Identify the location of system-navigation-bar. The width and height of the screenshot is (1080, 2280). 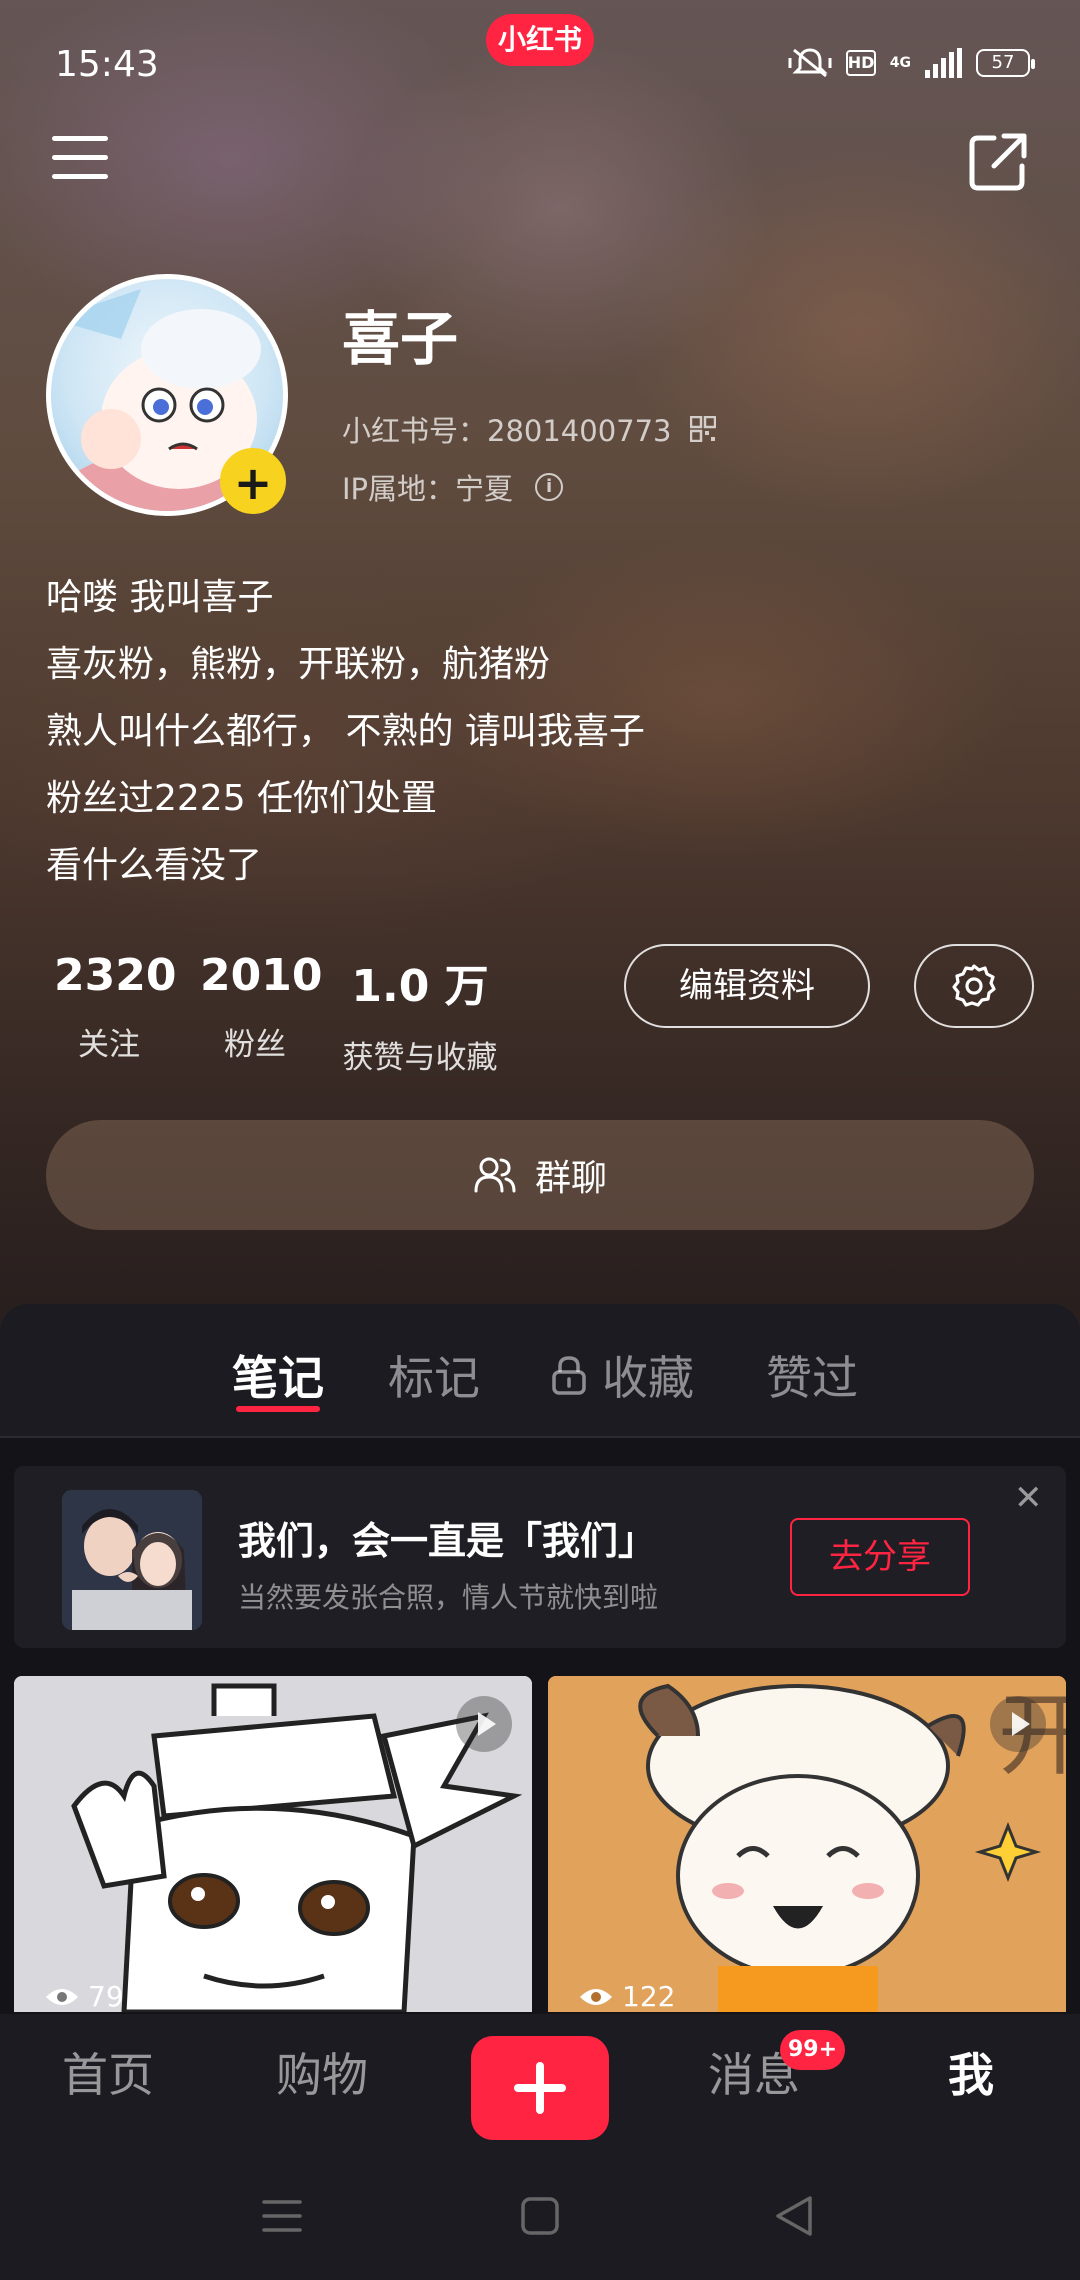
(540, 2217).